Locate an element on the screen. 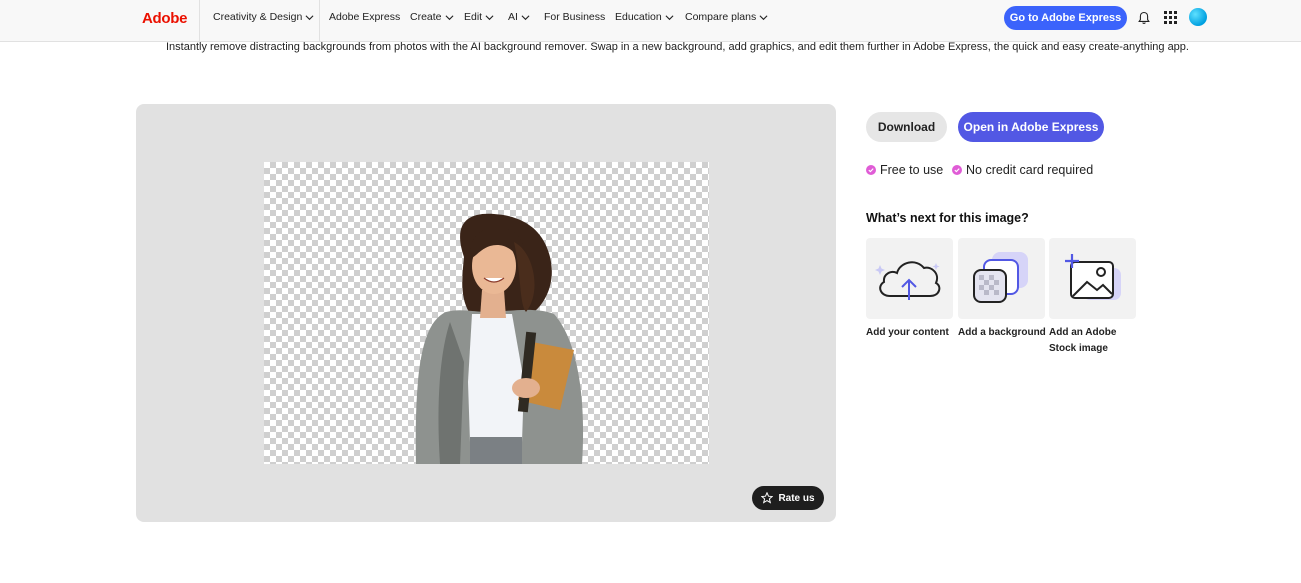  nav-item-for-business: For Business is located at coordinates (574, 17).